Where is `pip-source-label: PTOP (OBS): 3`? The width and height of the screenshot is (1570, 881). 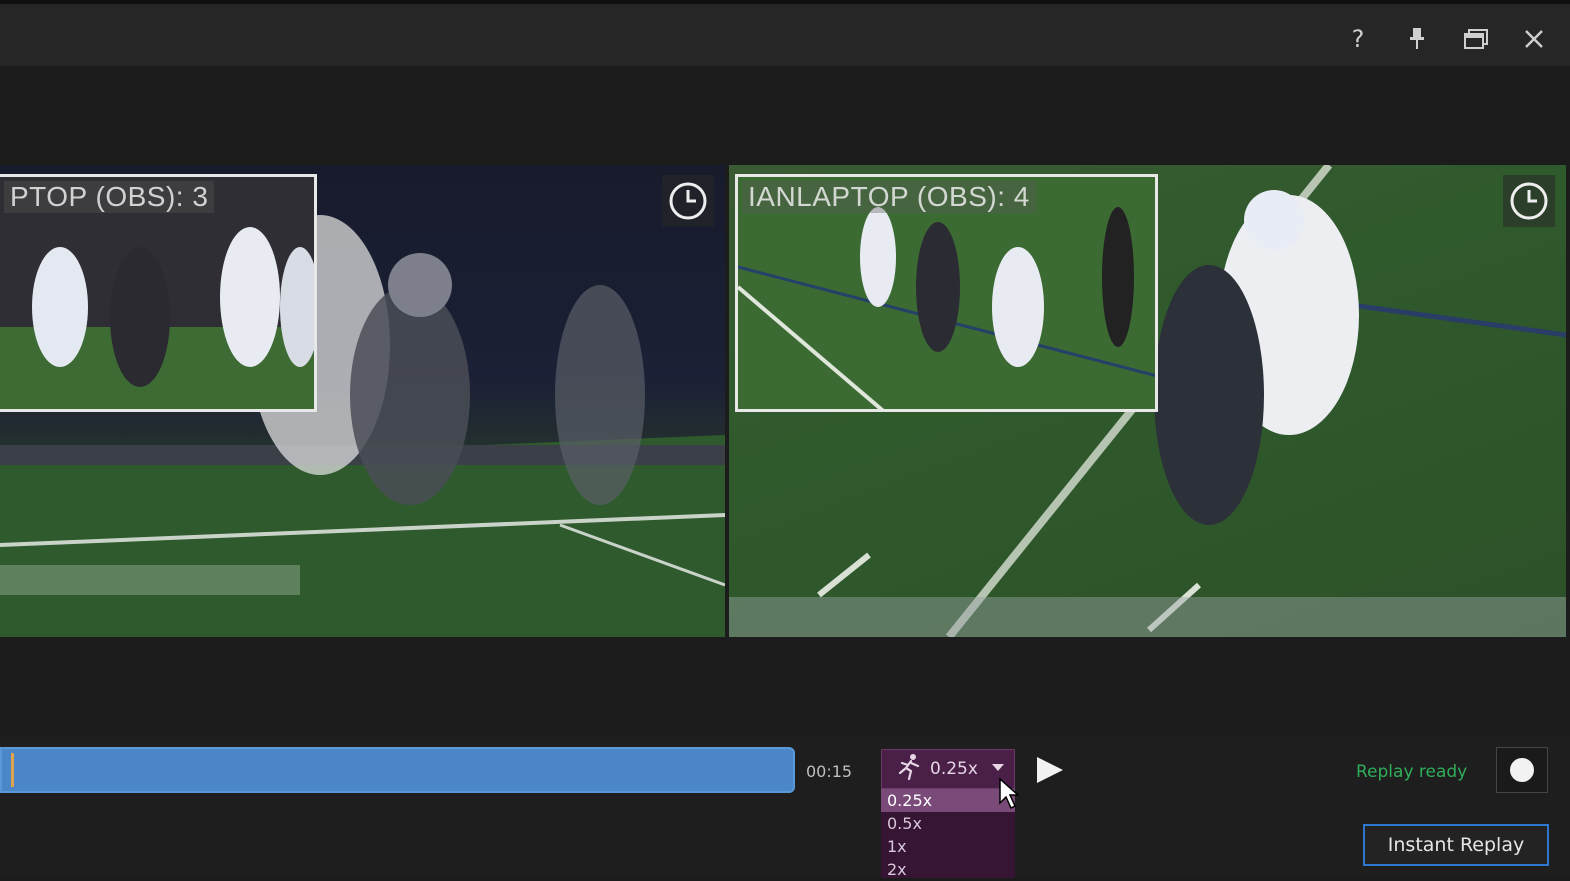
pip-source-label: PTOP (OBS): 3 is located at coordinates (109, 197).